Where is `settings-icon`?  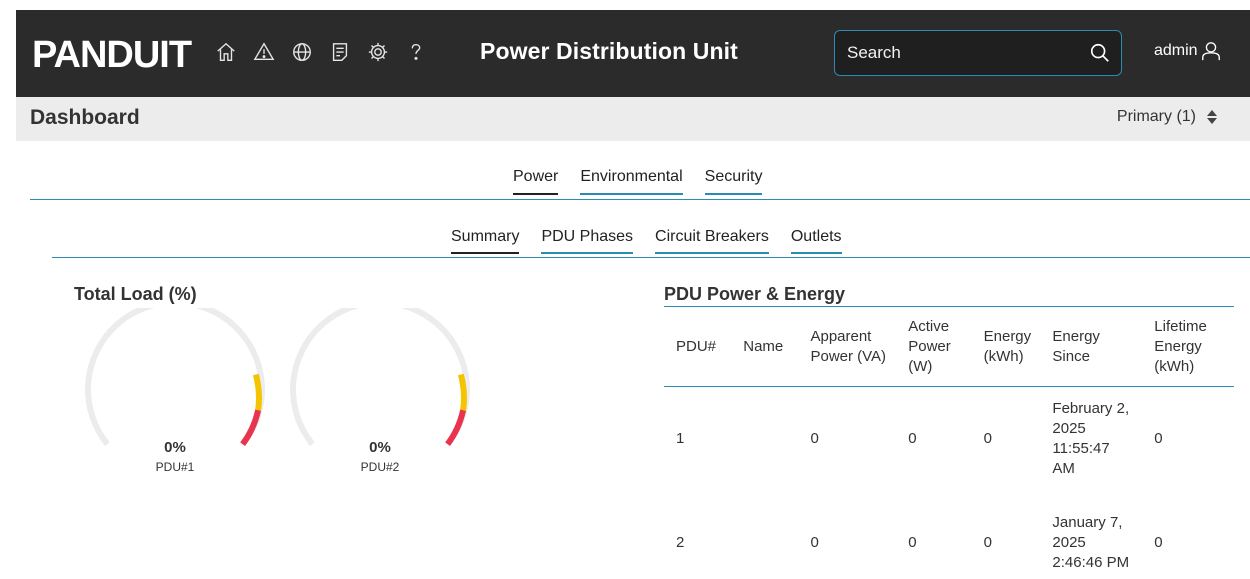 settings-icon is located at coordinates (378, 52).